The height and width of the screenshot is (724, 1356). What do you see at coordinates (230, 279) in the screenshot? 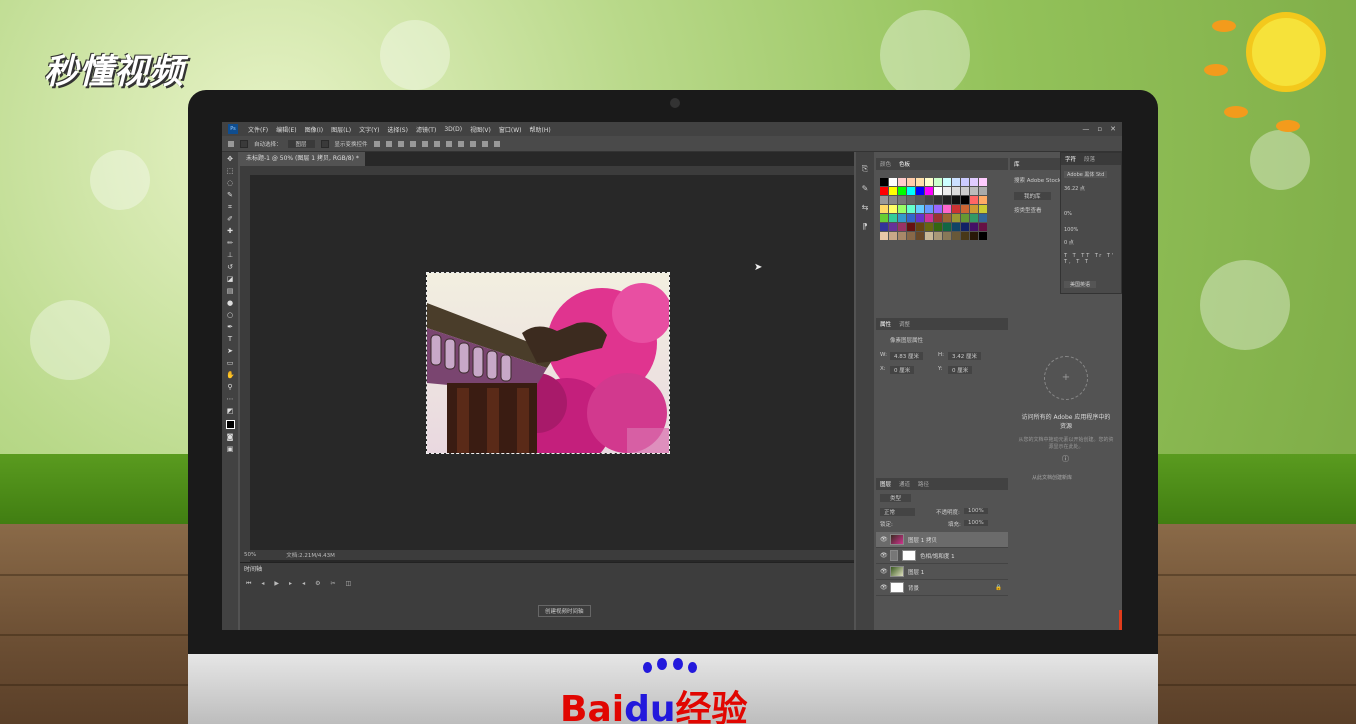
I see `eraser-tool-icon: ◪` at bounding box center [230, 279].